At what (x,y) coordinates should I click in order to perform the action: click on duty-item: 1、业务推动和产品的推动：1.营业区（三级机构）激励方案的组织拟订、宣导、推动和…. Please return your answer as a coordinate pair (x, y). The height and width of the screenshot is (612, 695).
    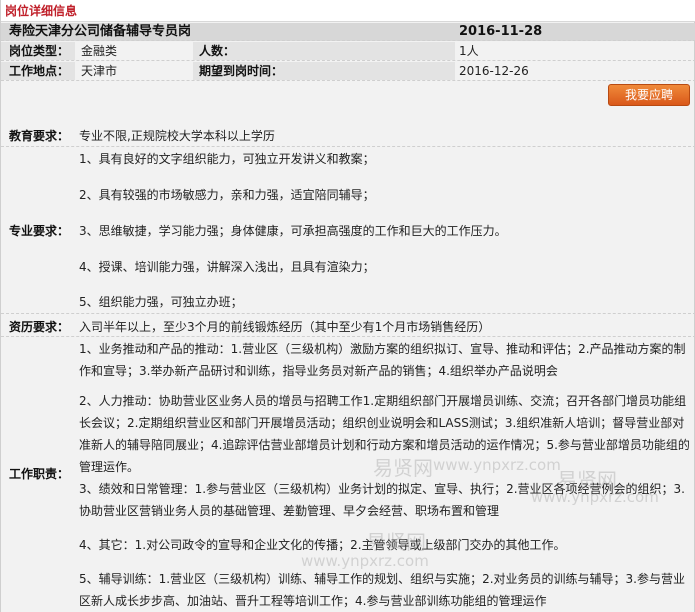
    Looking at the image, I should click on (382, 360).